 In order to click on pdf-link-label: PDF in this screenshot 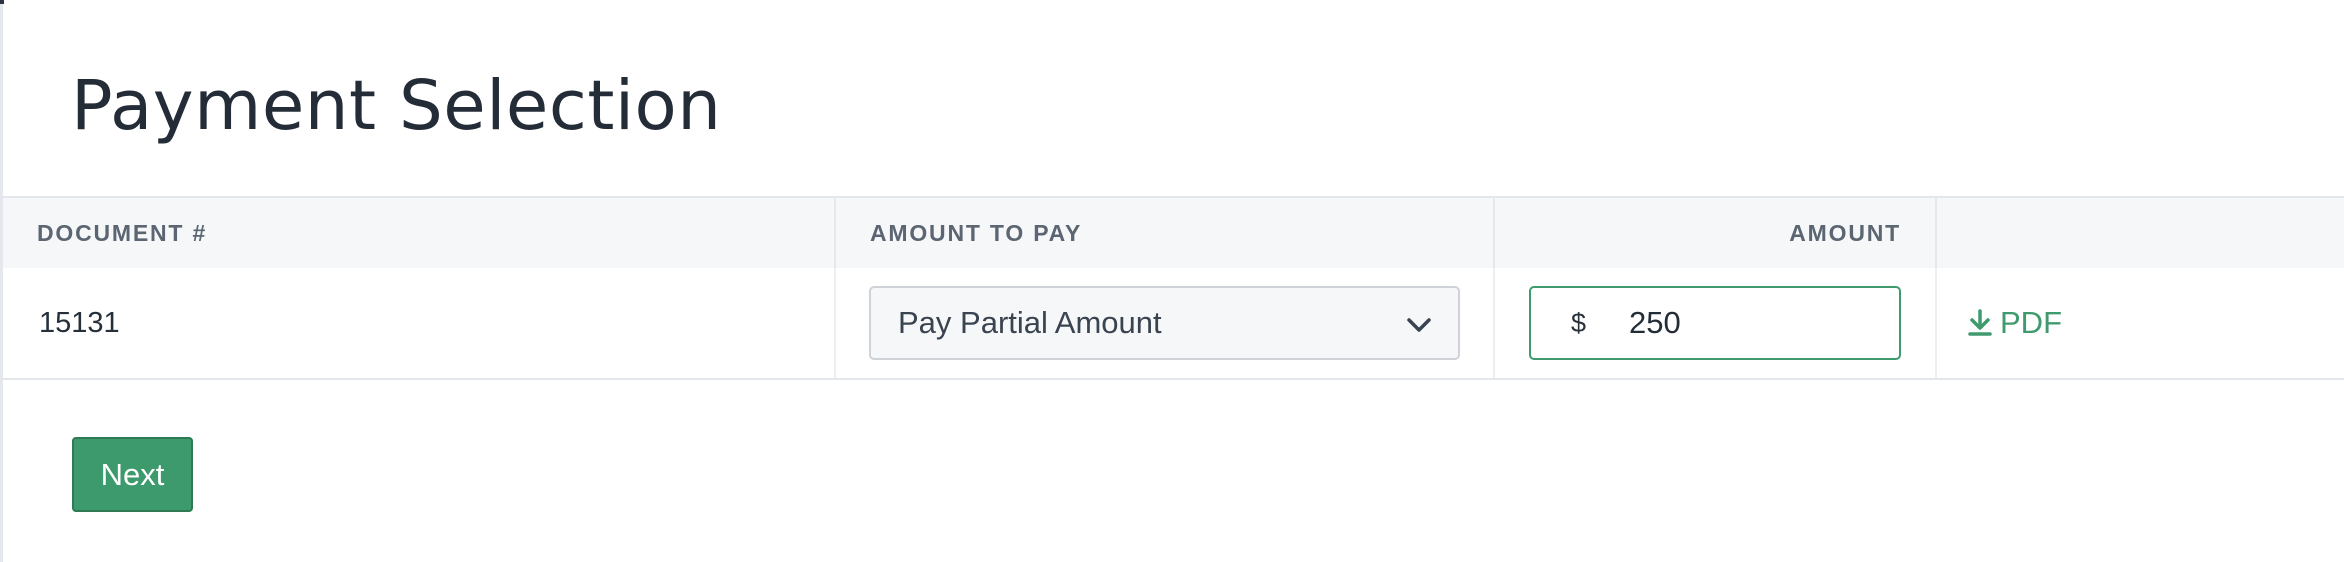, I will do `click(2031, 322)`.